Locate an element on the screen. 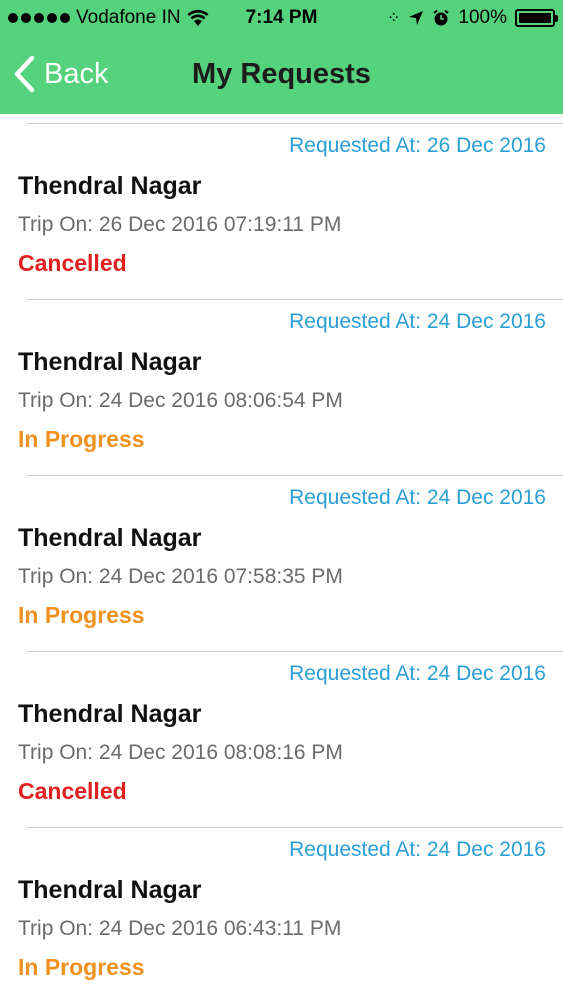 This screenshot has height=1004, width=563. page-title: My Requests is located at coordinates (281, 74).